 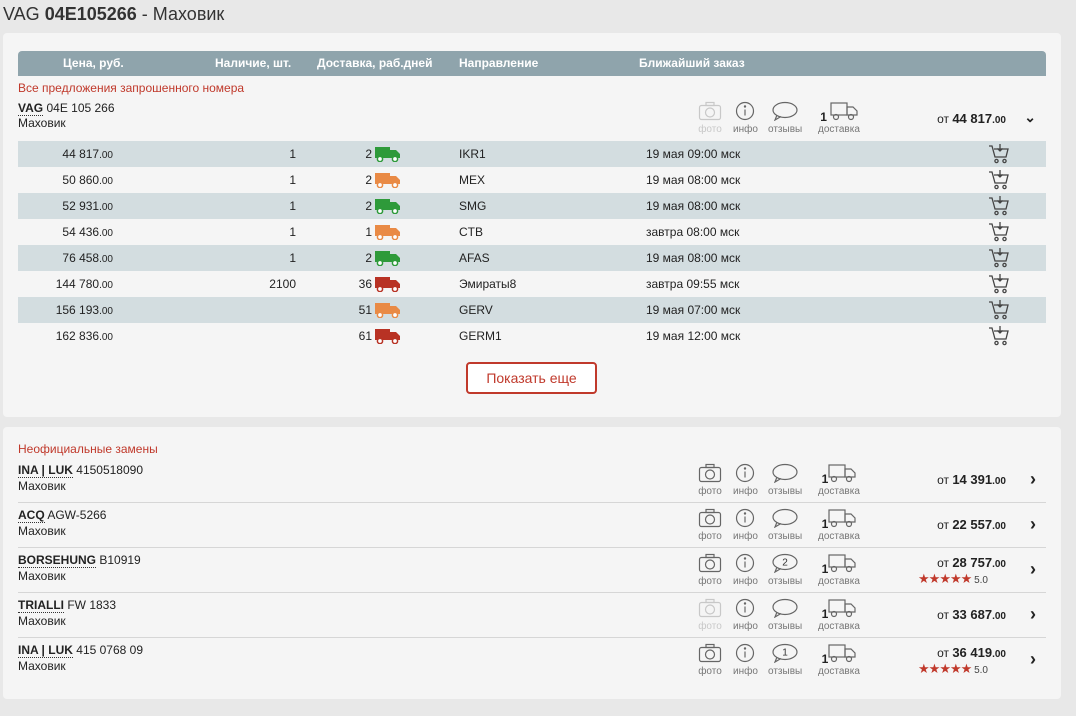 What do you see at coordinates (532, 180) in the screenshot?
I see `offer-row: 50 860.00 1 2 MEX 19 мая 08:00 мск` at bounding box center [532, 180].